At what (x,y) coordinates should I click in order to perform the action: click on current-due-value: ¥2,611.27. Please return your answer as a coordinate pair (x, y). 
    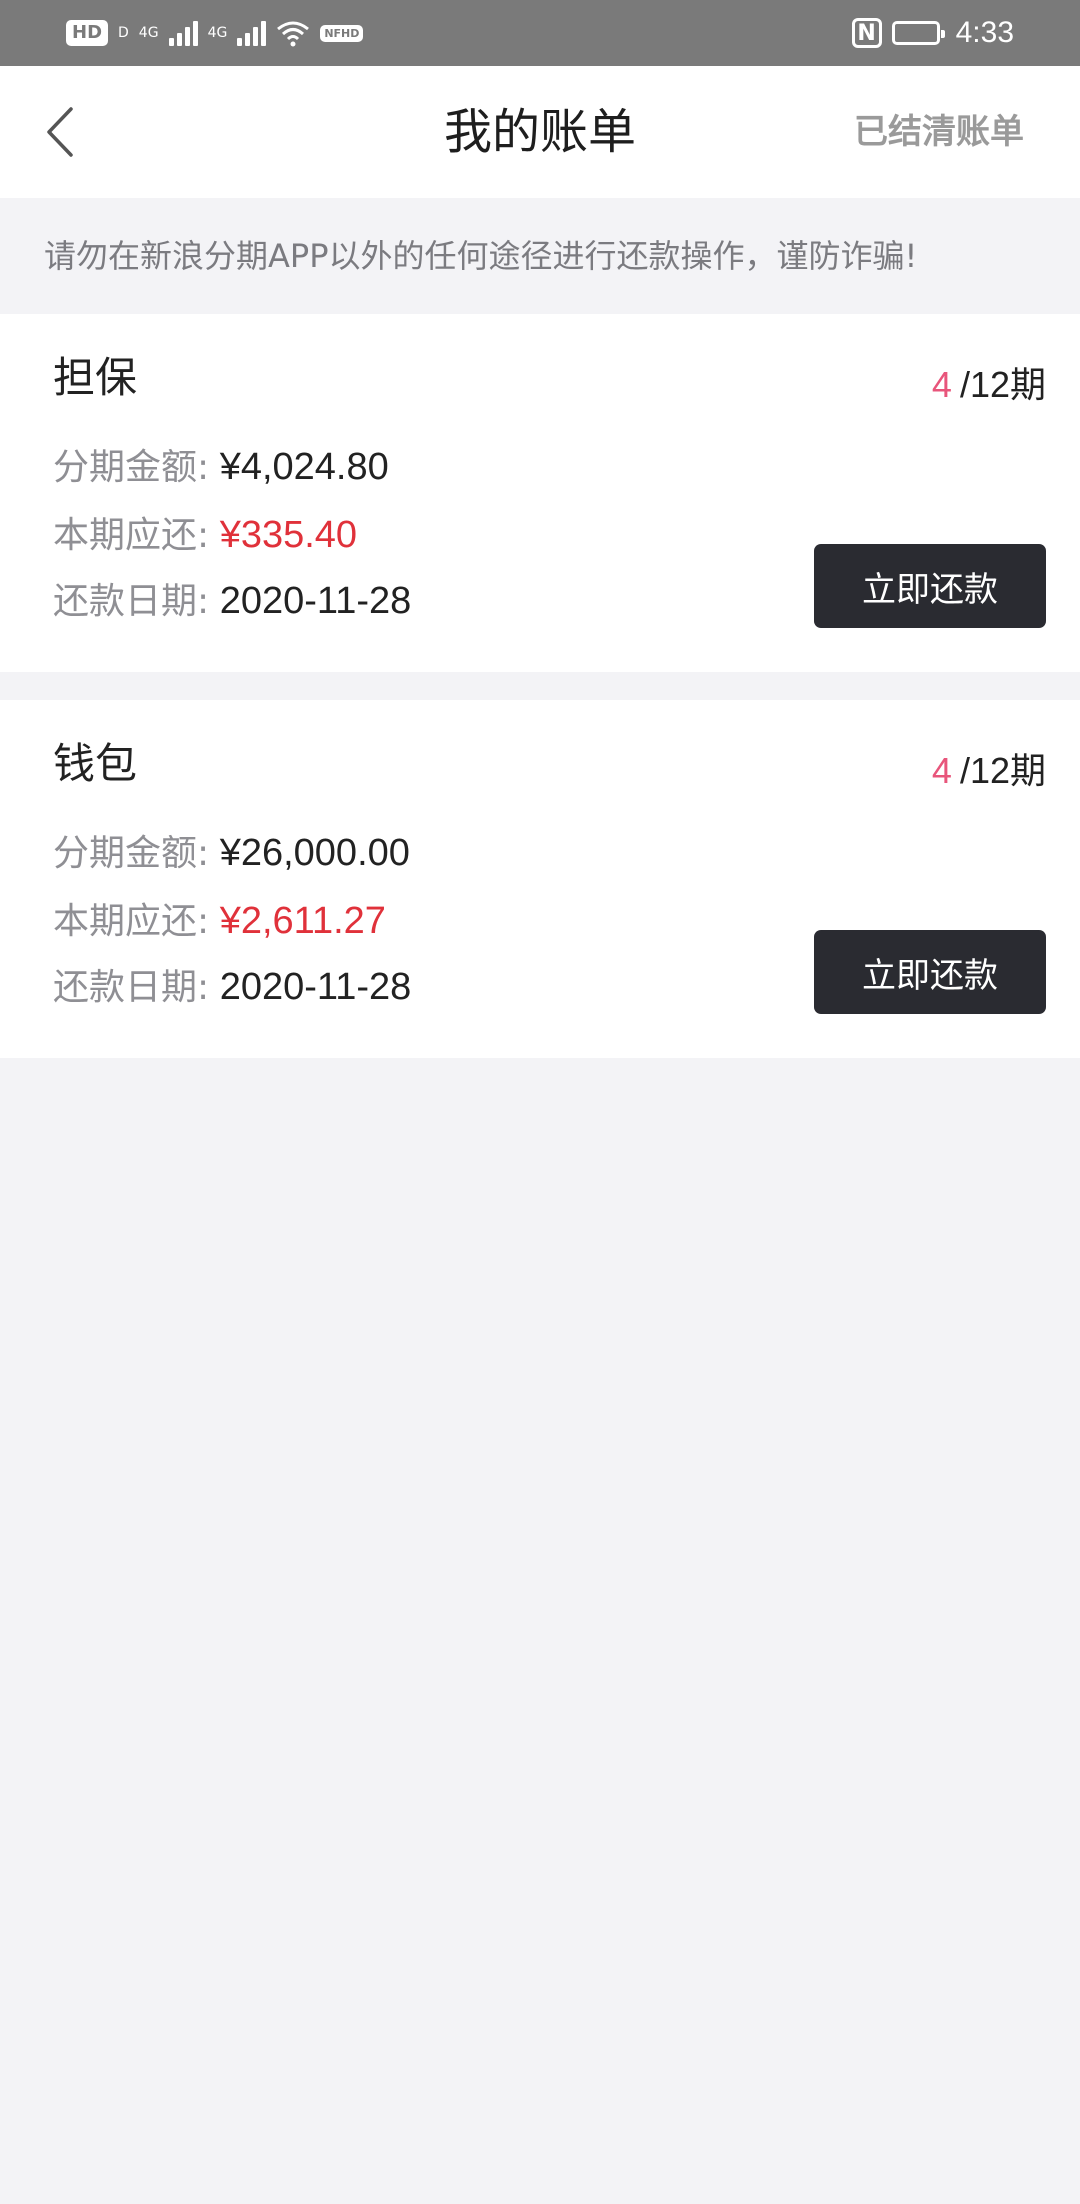
    Looking at the image, I should click on (302, 921).